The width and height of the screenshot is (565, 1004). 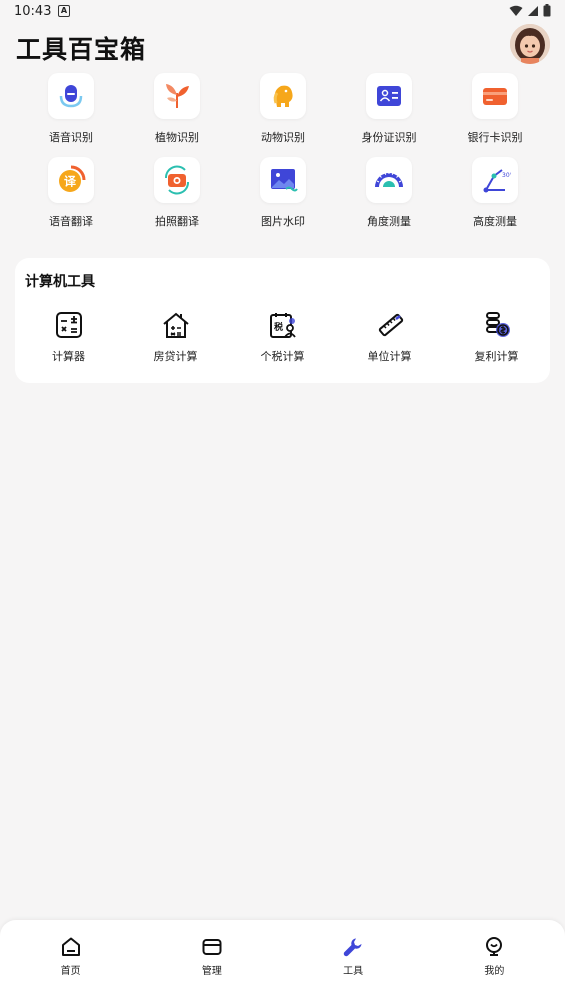 I want to click on calc-item-label: 个税计算, so click(x=282, y=356).